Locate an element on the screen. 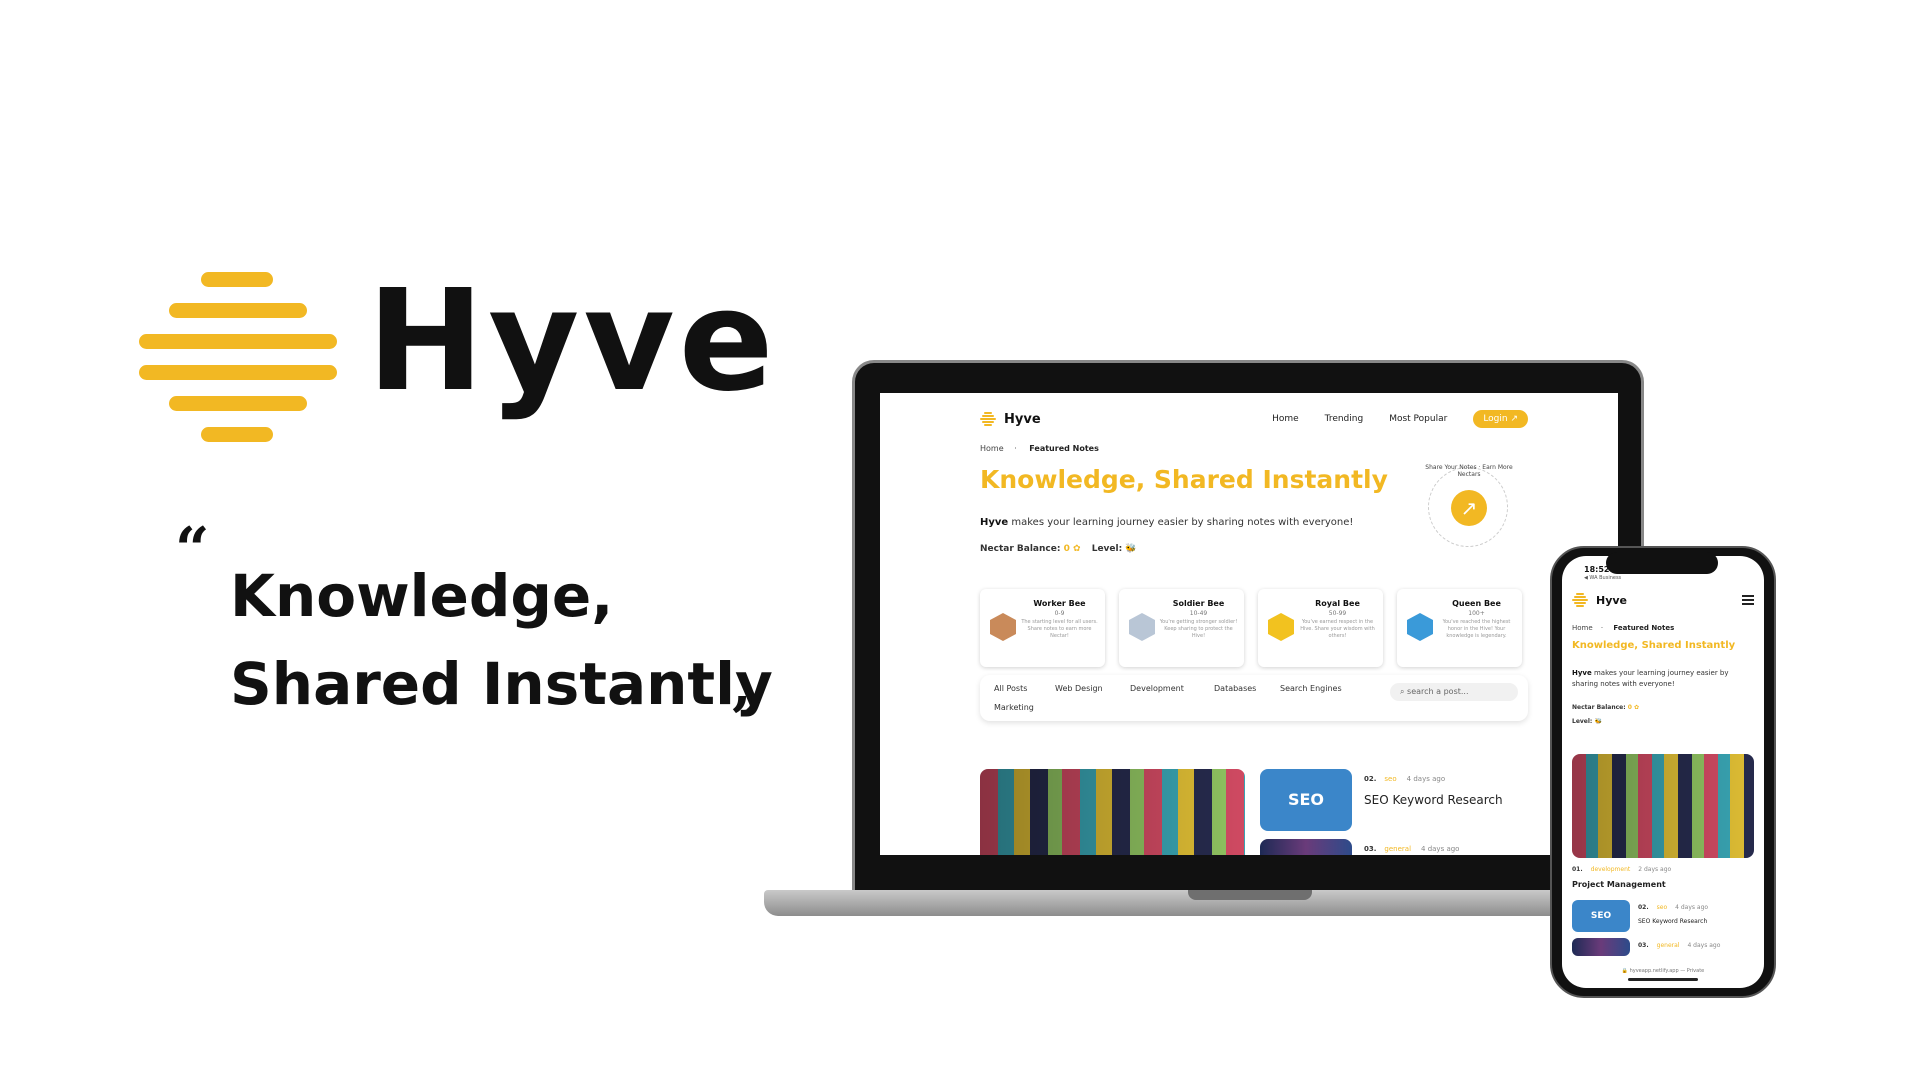 The height and width of the screenshot is (1080, 1920). nectar-value: 0 is located at coordinates (1629, 707).